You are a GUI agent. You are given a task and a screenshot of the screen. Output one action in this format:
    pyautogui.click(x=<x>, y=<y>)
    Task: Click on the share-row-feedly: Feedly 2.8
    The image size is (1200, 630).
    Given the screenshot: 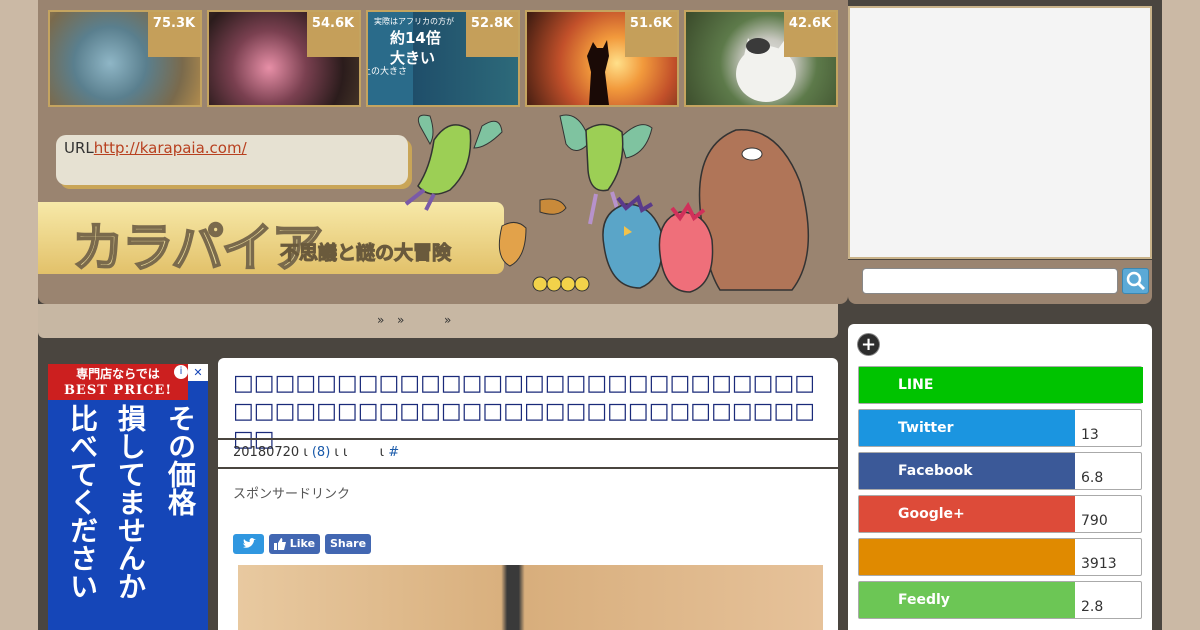 What is the action you would take?
    pyautogui.click(x=1000, y=600)
    